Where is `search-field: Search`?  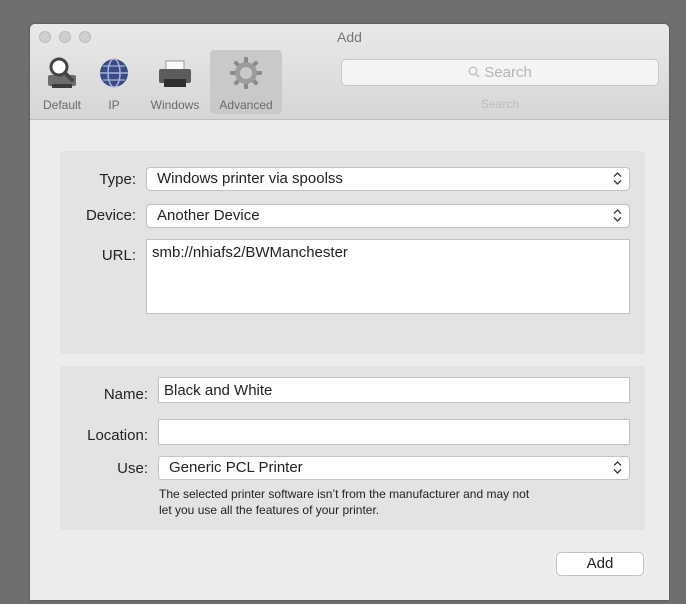 search-field: Search is located at coordinates (500, 72).